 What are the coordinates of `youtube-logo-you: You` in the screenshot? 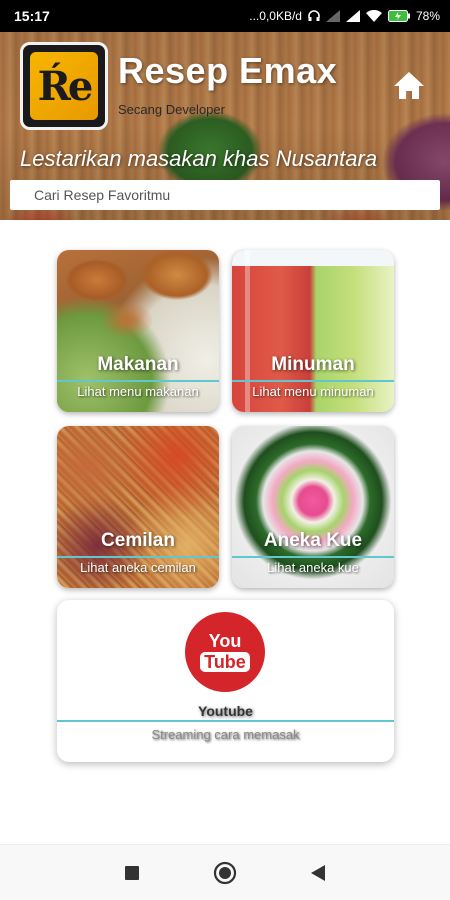 It's located at (225, 641).